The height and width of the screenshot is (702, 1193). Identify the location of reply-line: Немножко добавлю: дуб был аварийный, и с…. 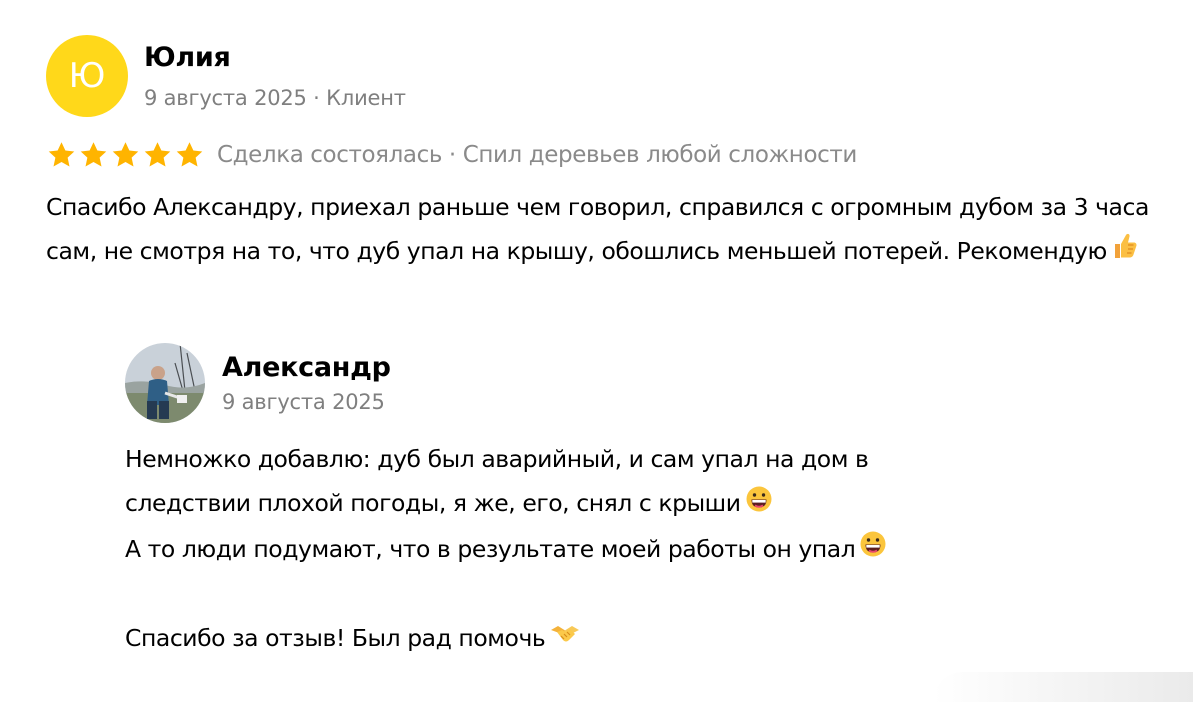
(625, 459).